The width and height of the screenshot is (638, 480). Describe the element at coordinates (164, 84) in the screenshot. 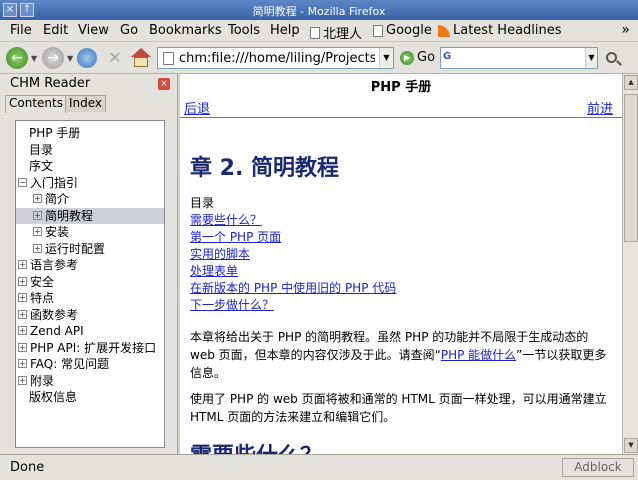

I see `close-icon: ×` at that location.